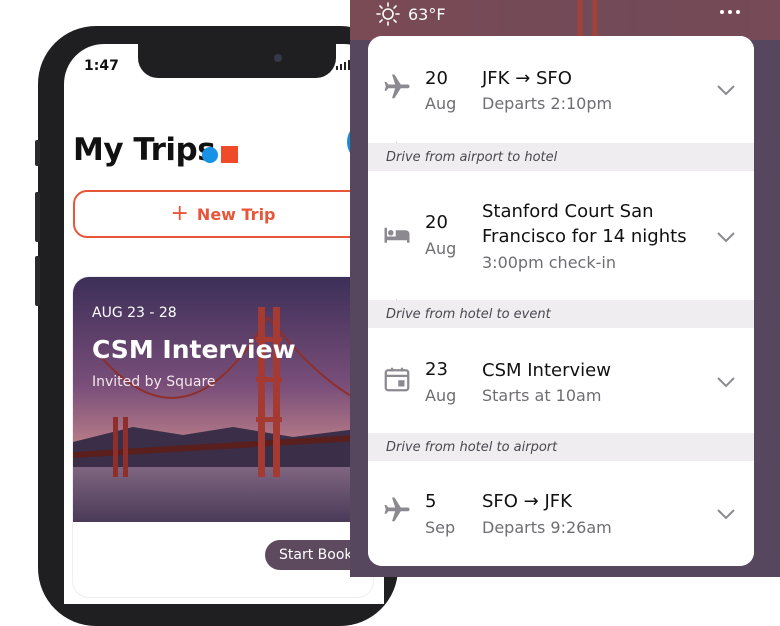  What do you see at coordinates (561, 447) in the screenshot?
I see `drive-separator: Drive from hotel to airport` at bounding box center [561, 447].